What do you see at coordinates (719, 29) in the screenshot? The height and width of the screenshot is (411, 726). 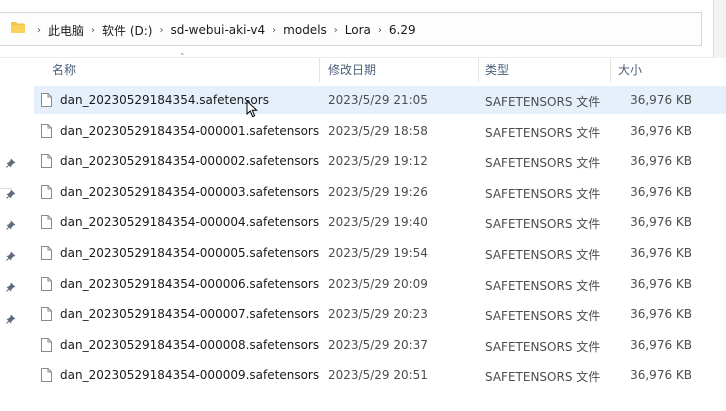 I see `address-bar-edge` at bounding box center [719, 29].